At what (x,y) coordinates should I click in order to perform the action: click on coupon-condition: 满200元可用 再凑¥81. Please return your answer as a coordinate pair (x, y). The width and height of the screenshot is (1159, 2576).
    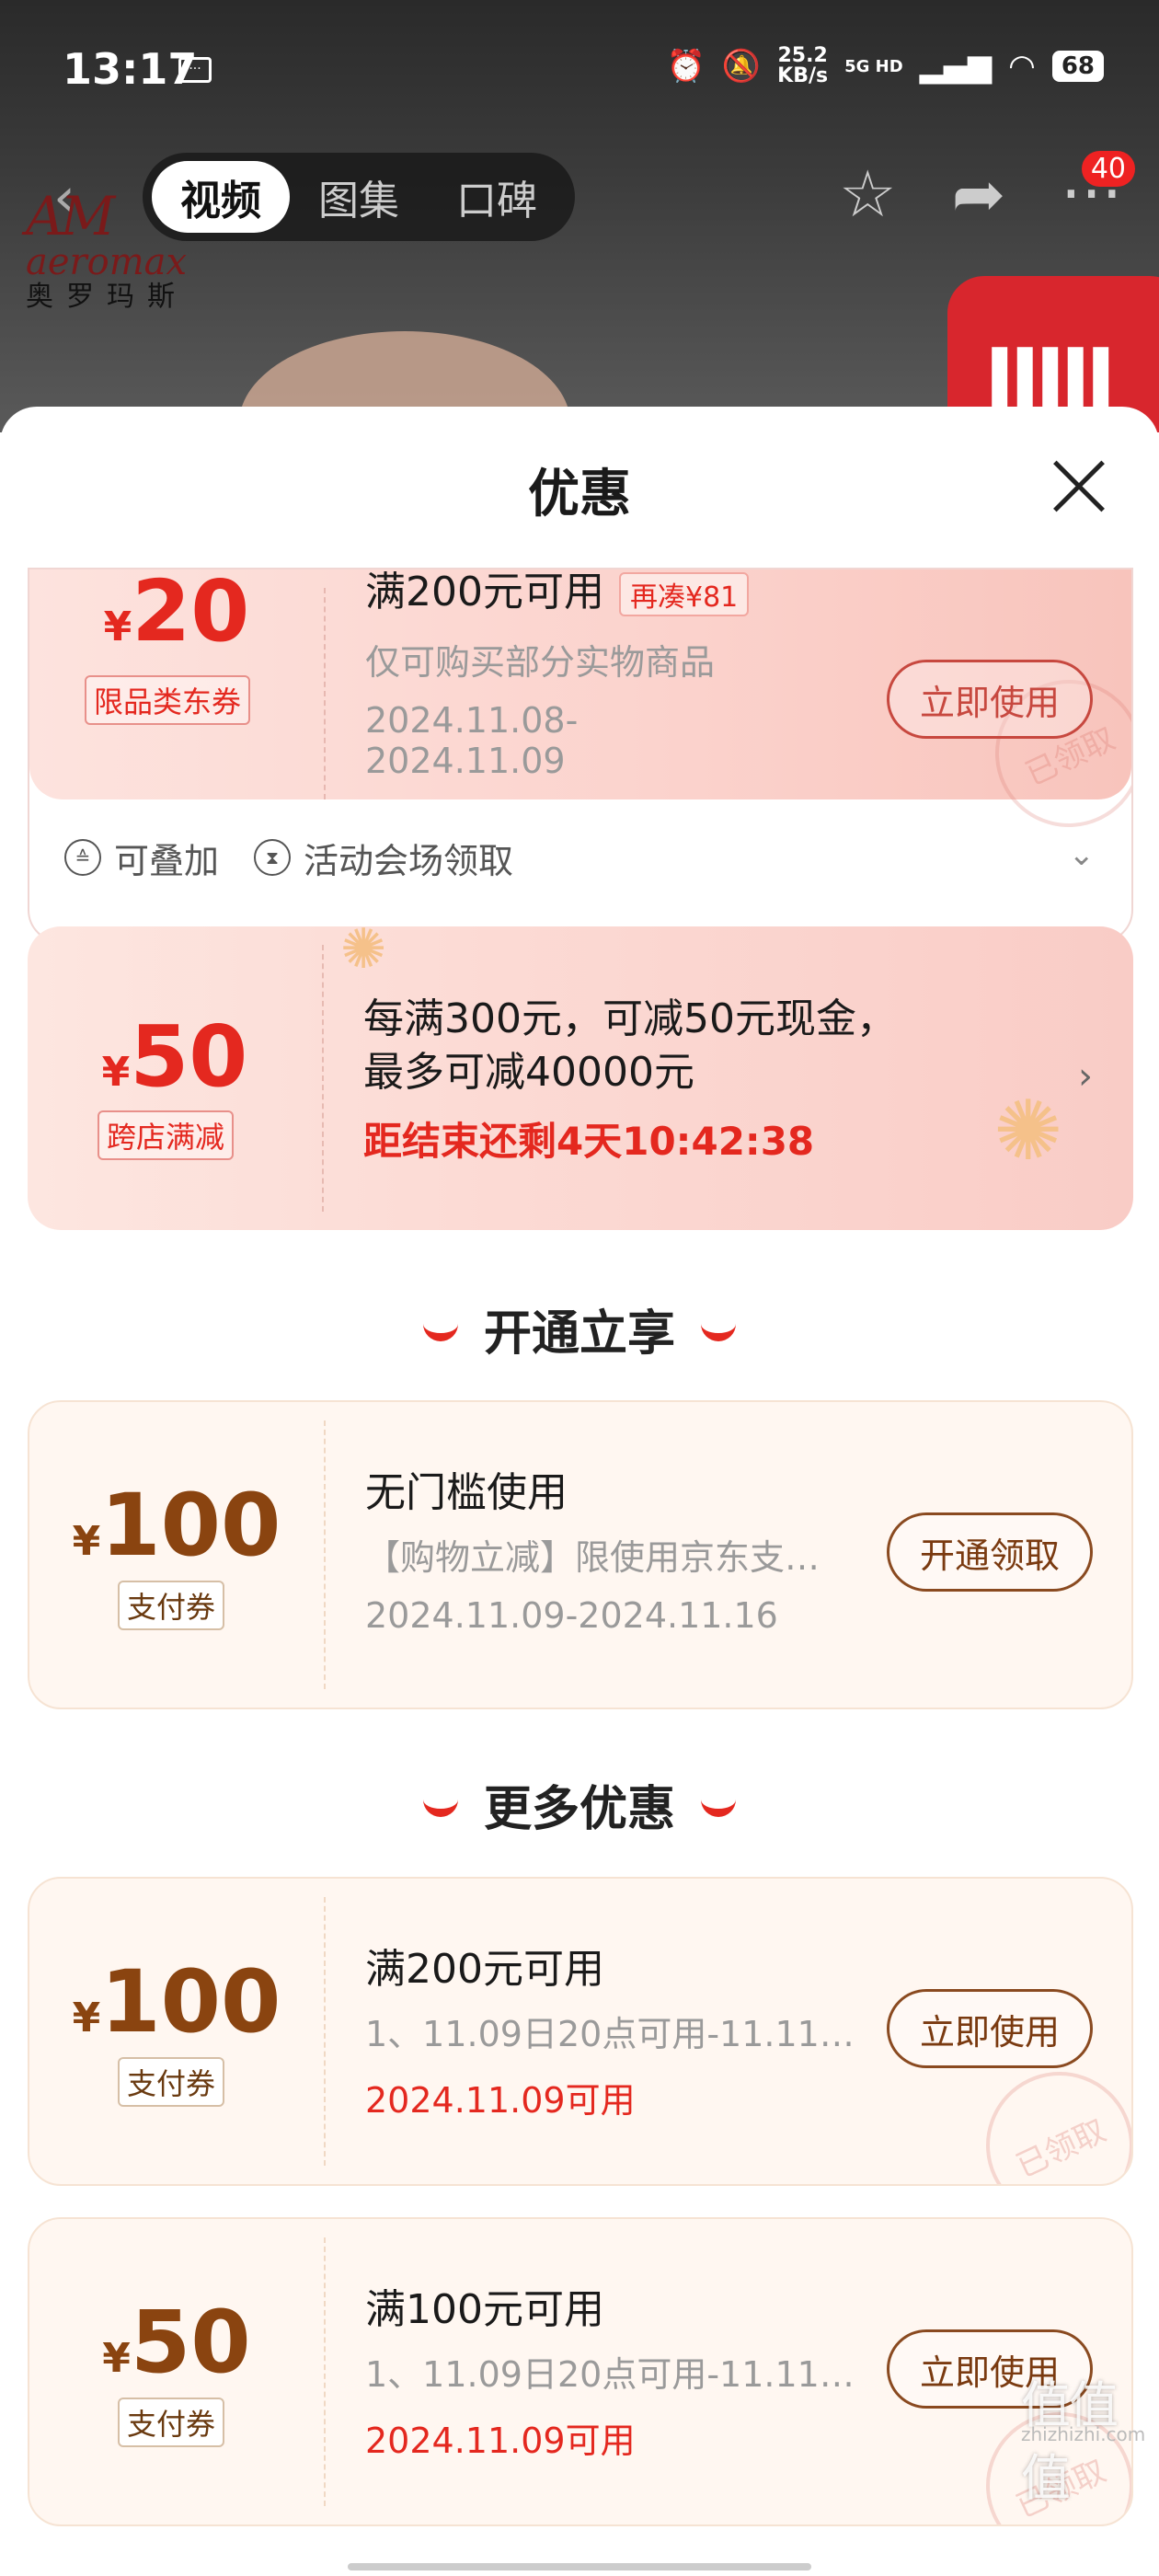
    Looking at the image, I should click on (557, 593).